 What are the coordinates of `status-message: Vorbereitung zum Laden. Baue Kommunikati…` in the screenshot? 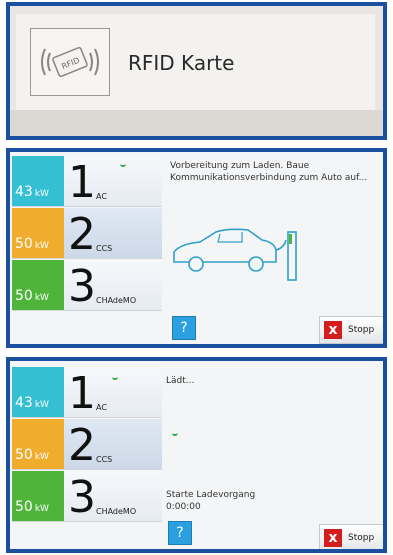 It's located at (269, 172).